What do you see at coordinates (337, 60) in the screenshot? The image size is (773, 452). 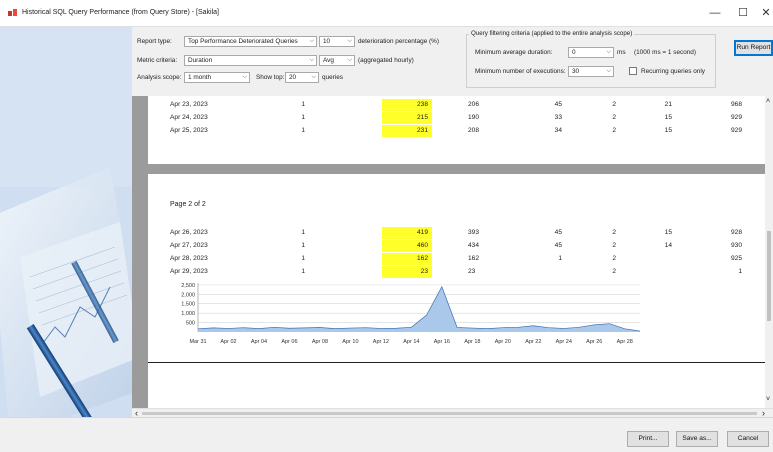 I see `aggregate-select: Avg ⌵` at bounding box center [337, 60].